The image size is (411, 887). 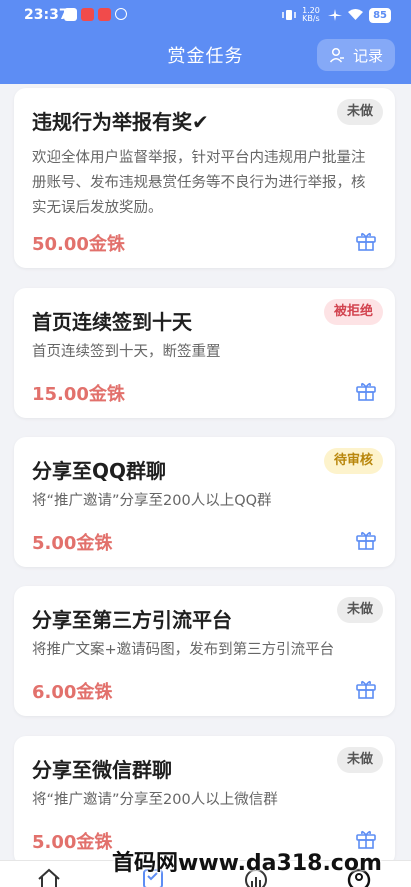 What do you see at coordinates (78, 394) in the screenshot?
I see `task-reward: 15.00金铢` at bounding box center [78, 394].